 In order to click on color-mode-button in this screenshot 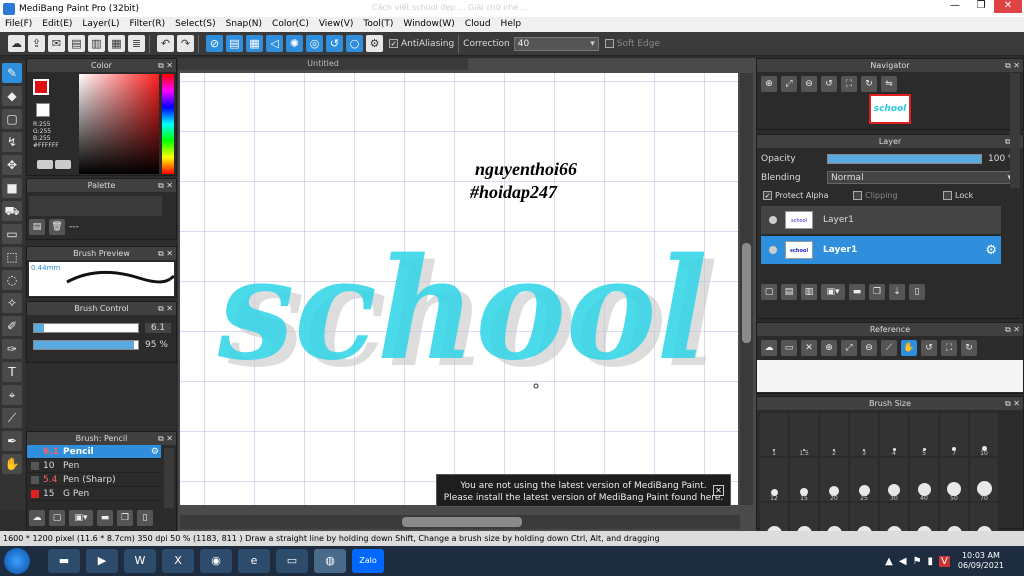, I will do `click(45, 164)`.